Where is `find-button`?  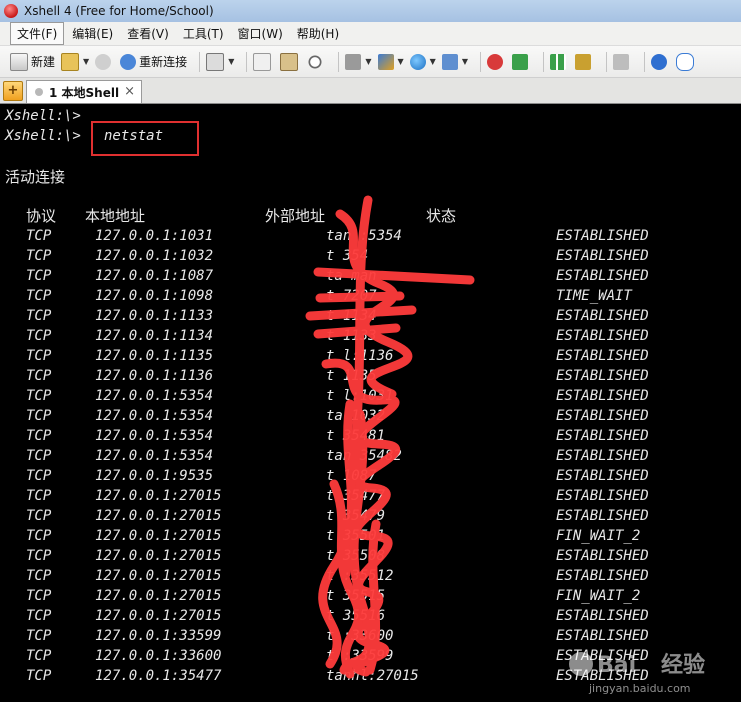
find-button is located at coordinates (316, 61).